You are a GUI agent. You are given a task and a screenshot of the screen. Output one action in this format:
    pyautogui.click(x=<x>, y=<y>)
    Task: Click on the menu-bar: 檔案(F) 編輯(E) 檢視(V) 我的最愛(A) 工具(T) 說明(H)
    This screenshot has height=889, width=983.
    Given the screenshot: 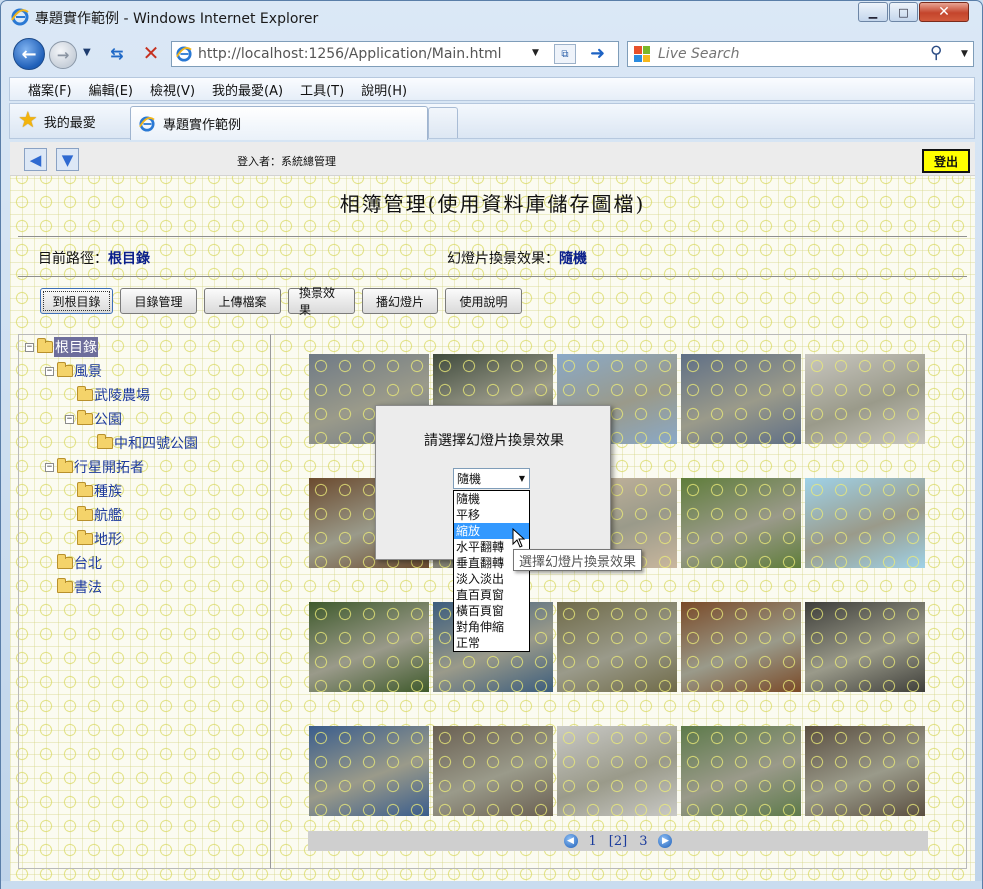 What is the action you would take?
    pyautogui.click(x=492, y=89)
    